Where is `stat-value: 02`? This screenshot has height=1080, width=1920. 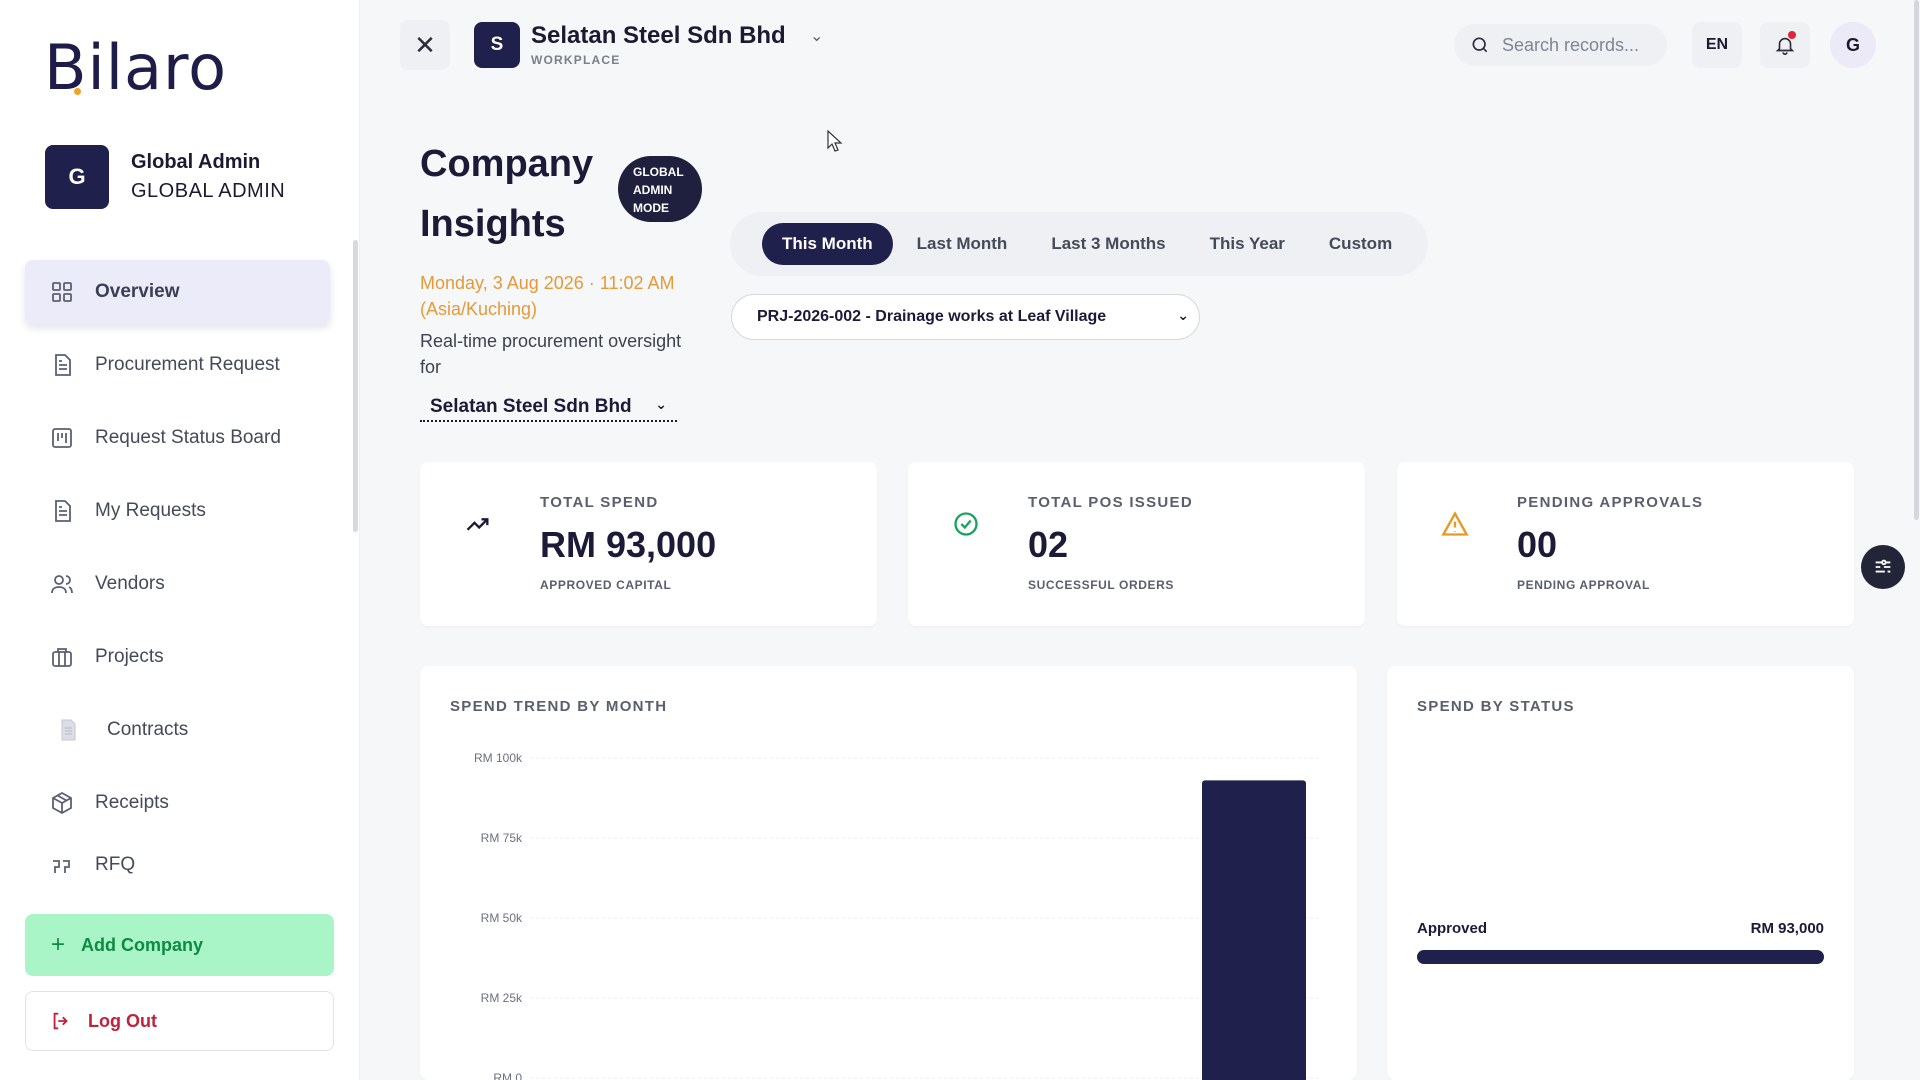 stat-value: 02 is located at coordinates (1048, 544).